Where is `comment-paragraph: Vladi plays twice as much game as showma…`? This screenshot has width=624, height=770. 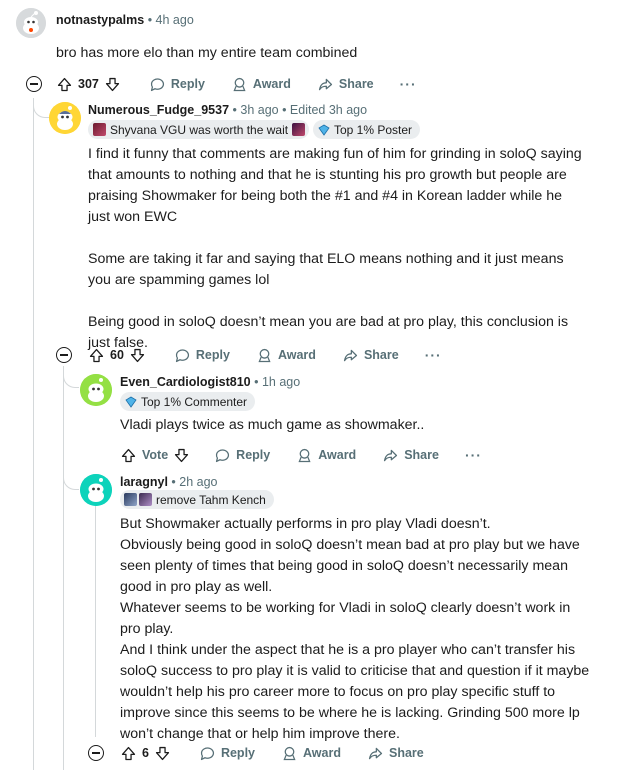 comment-paragraph: Vladi plays twice as much game as showma… is located at coordinates (272, 425).